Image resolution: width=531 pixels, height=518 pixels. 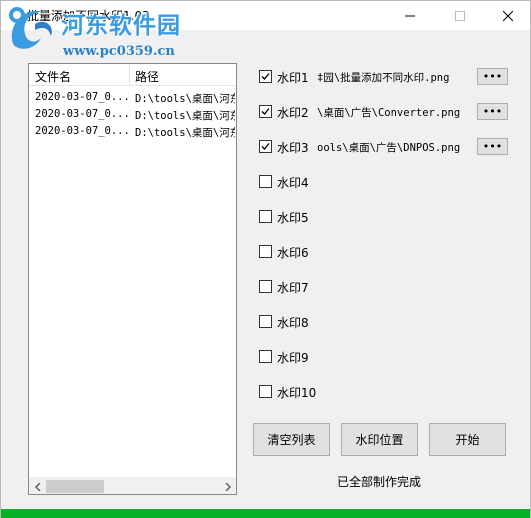 What do you see at coordinates (297, 393) in the screenshot?
I see `watermark-10-label: 水印10` at bounding box center [297, 393].